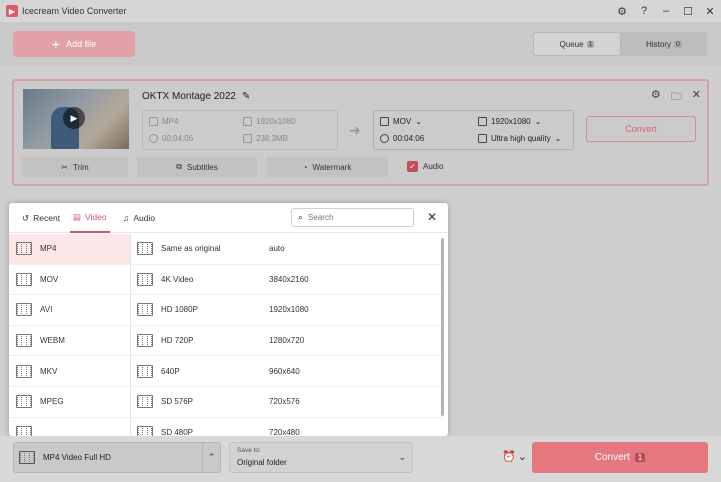  What do you see at coordinates (287, 402) in the screenshot?
I see `resolution-item: SD 576P 720x576` at bounding box center [287, 402].